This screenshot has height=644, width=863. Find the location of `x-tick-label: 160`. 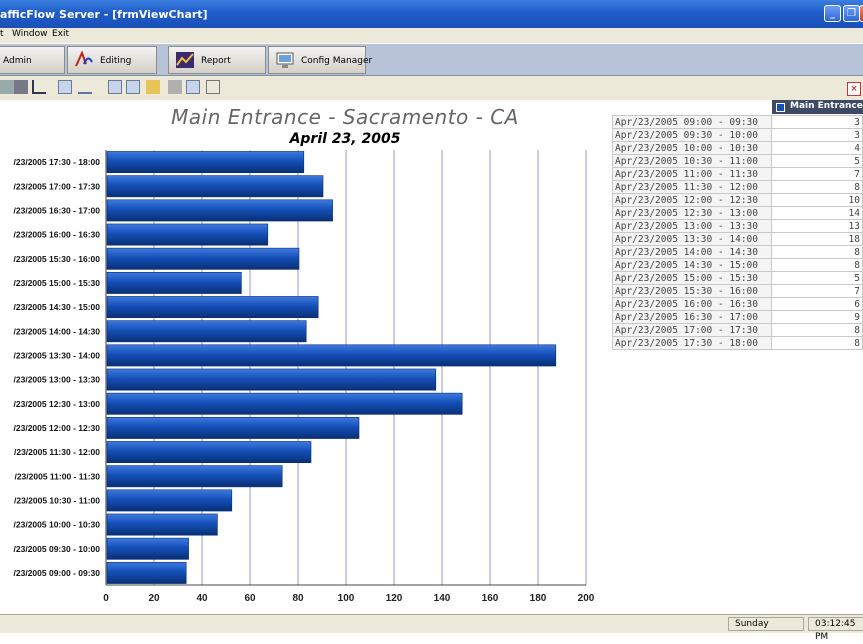

x-tick-label: 160 is located at coordinates (490, 598).